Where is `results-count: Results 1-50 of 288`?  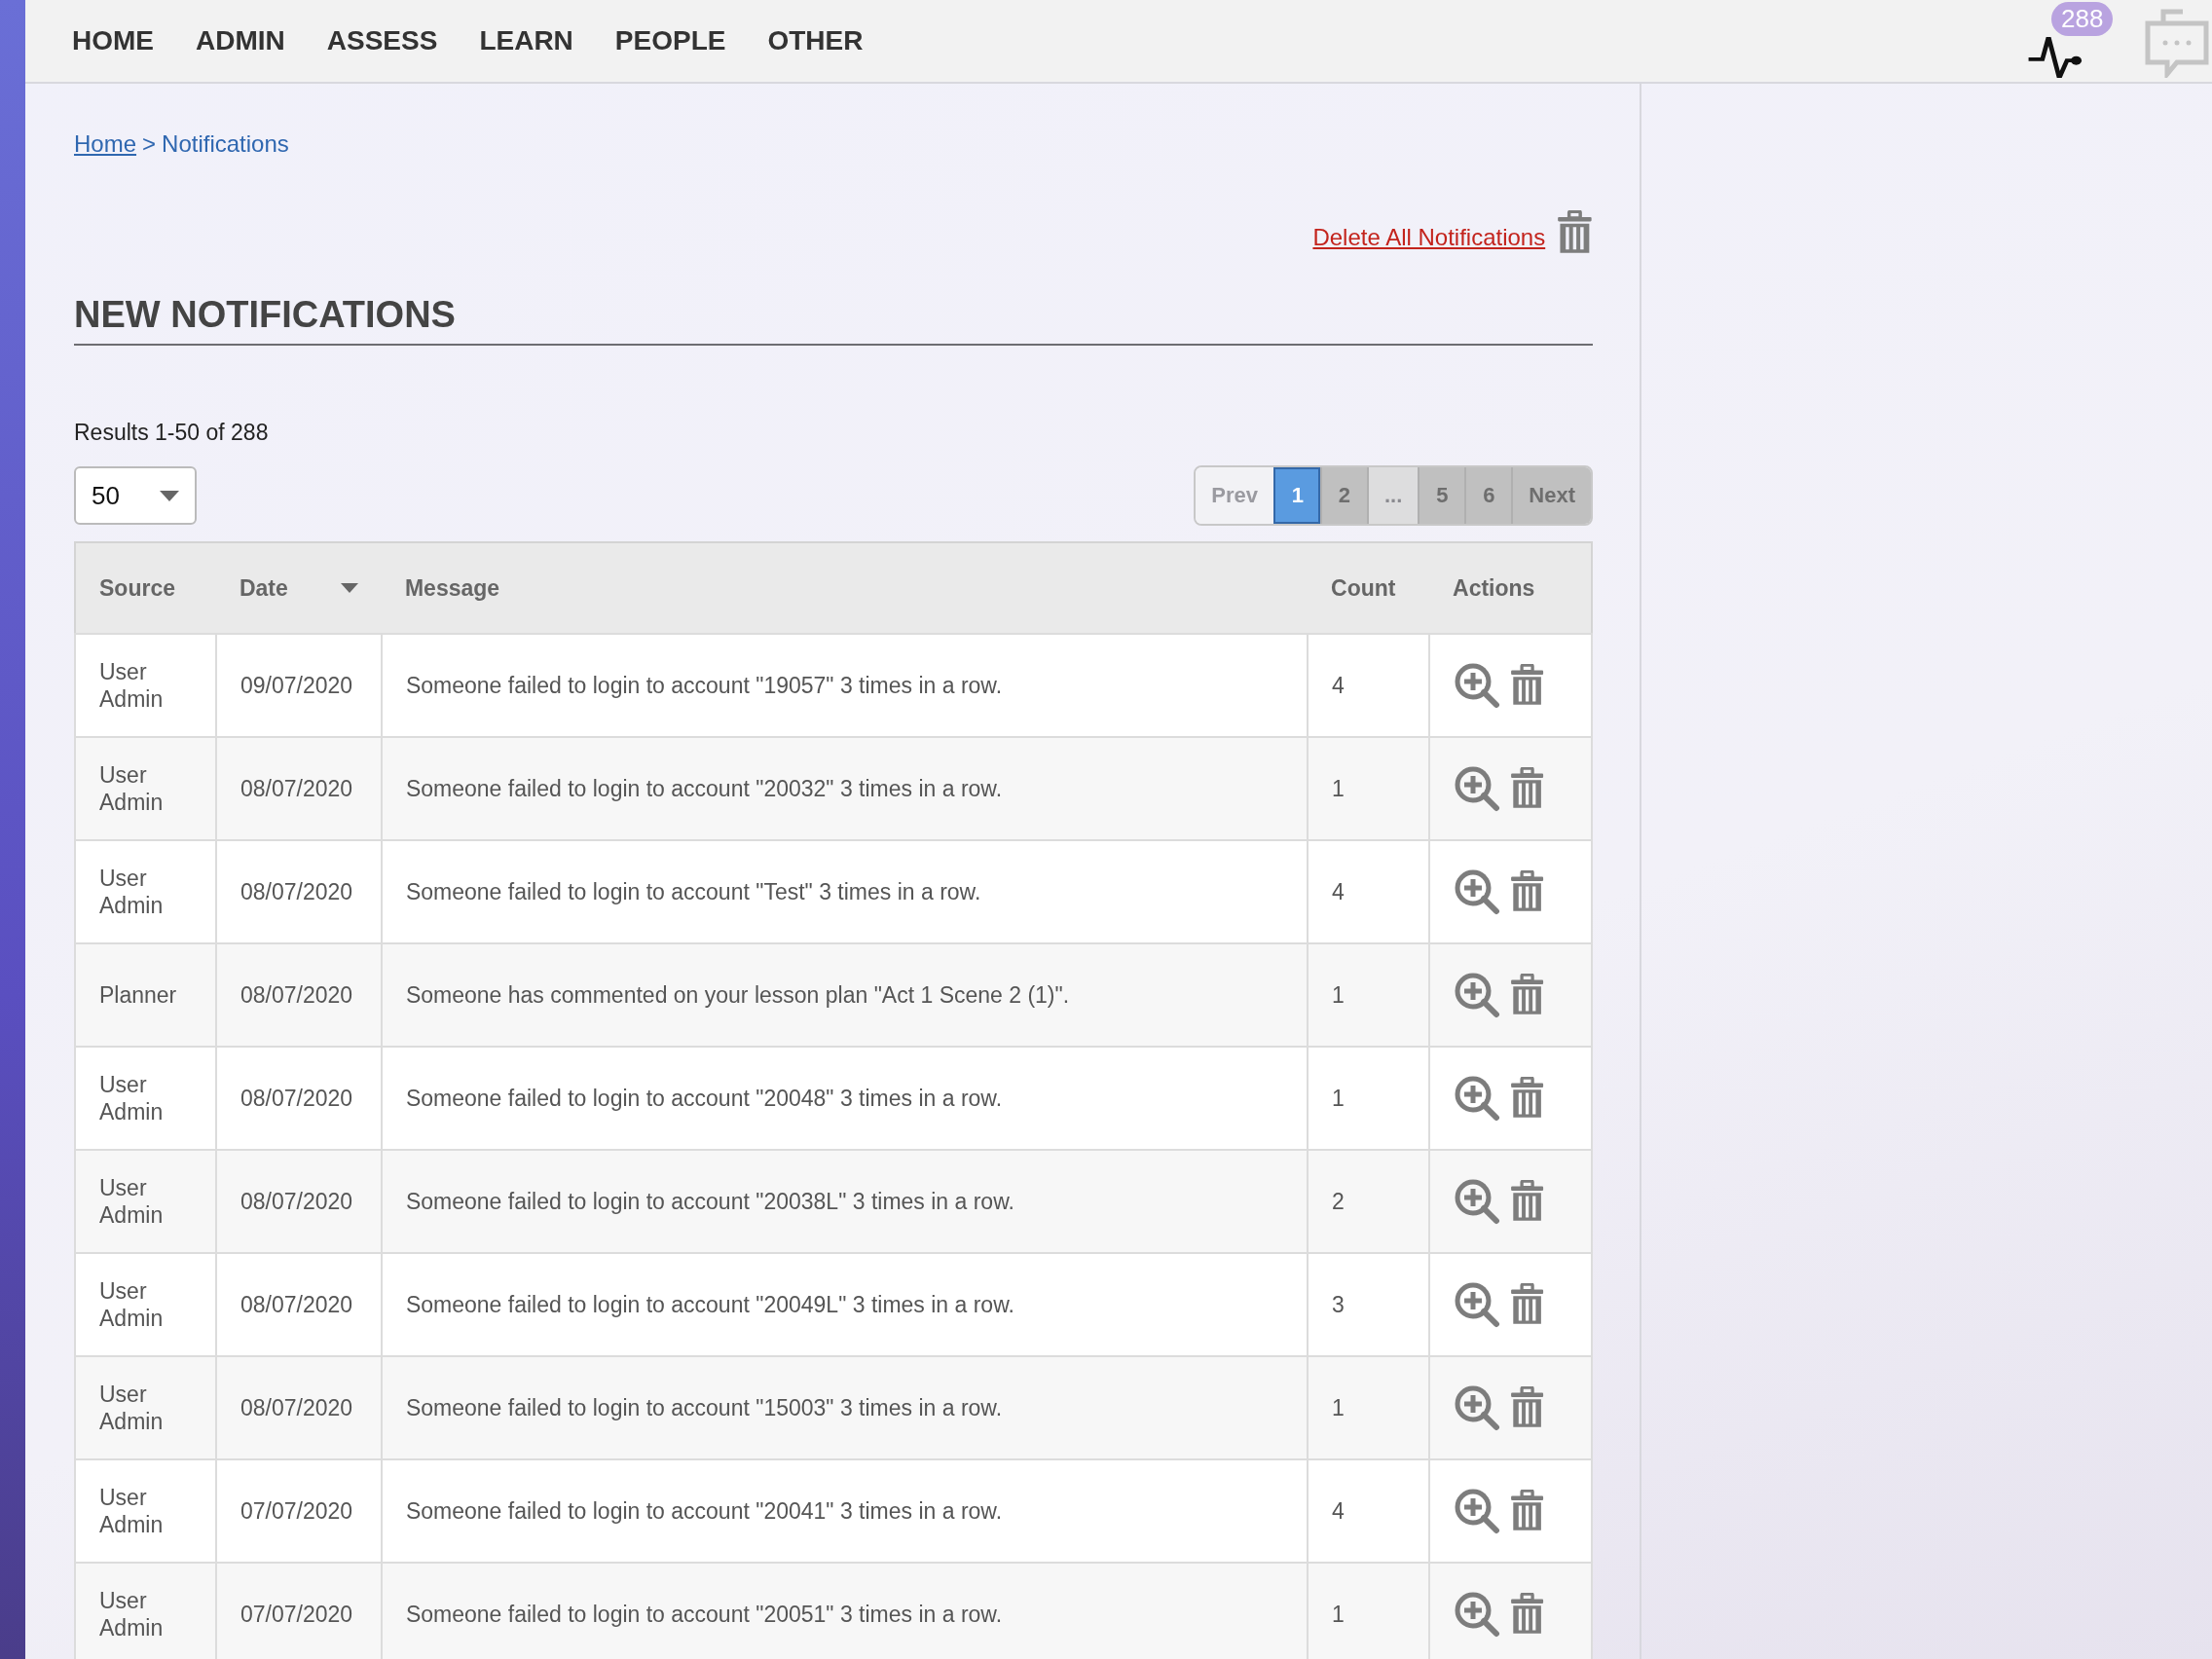
results-count: Results 1-50 of 288 is located at coordinates (172, 433).